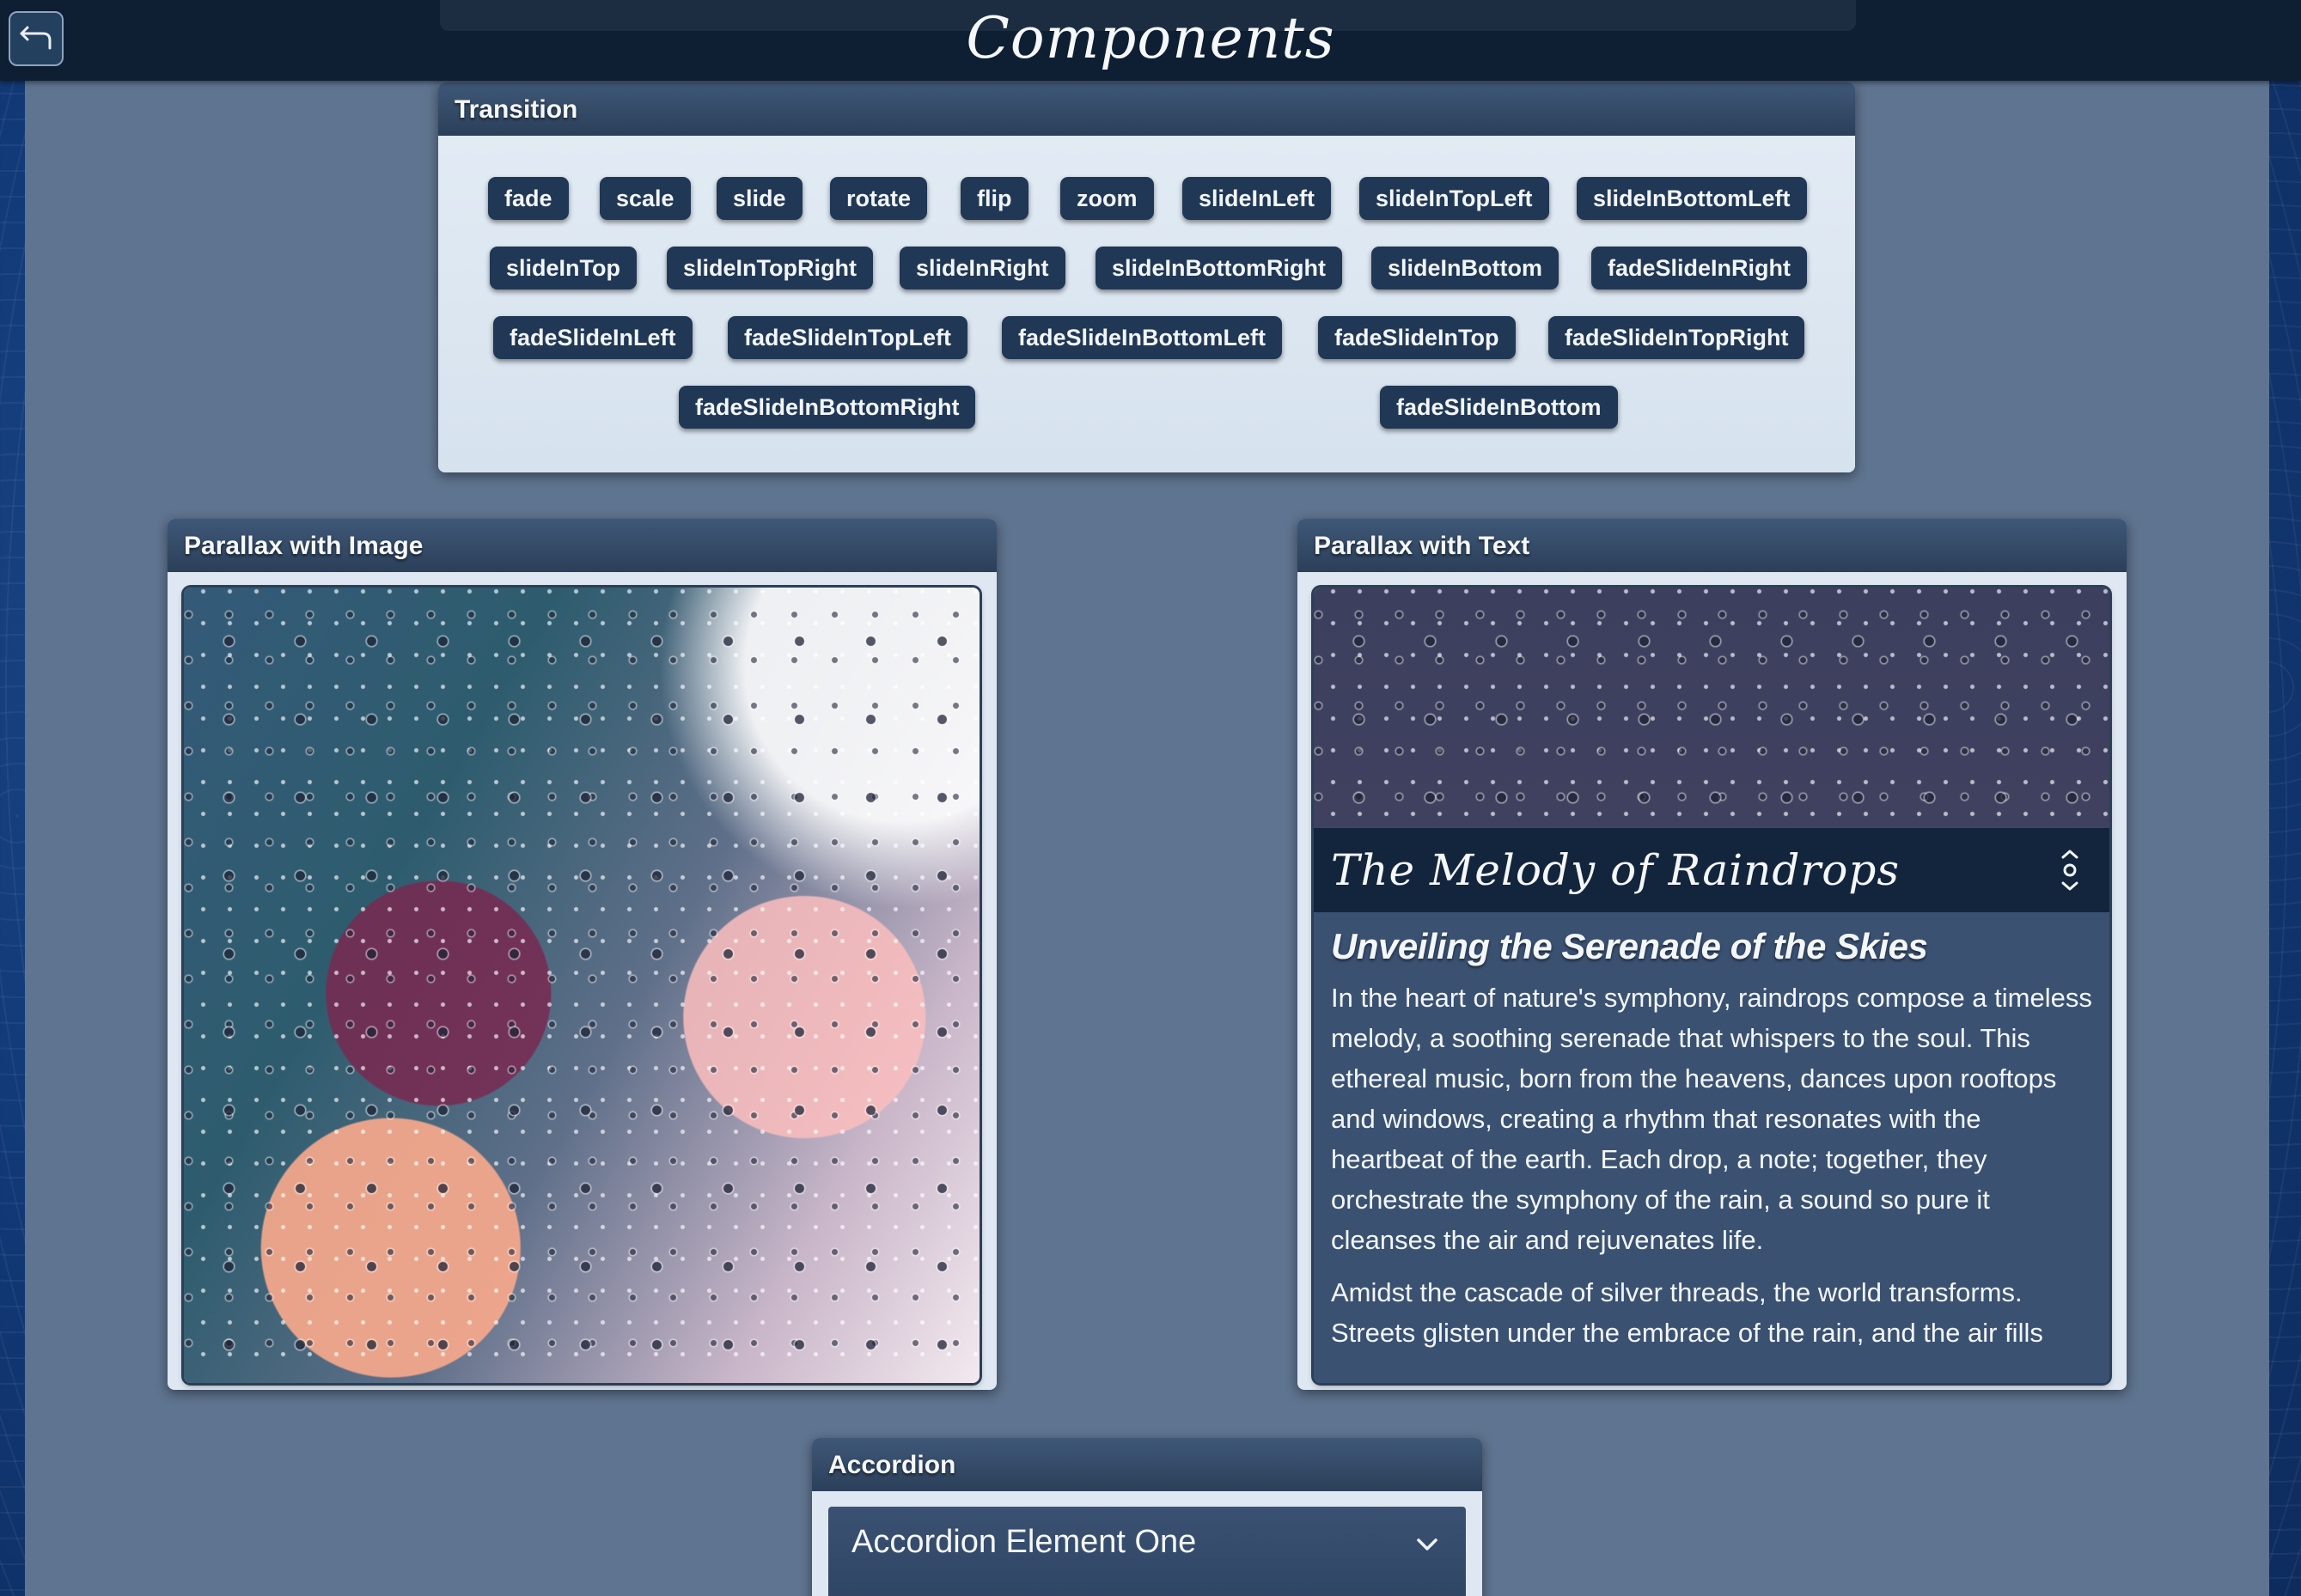 This screenshot has height=1596, width=2301. Describe the element at coordinates (1024, 1542) in the screenshot. I see `accordion-item-label: Accordion Element One` at that location.